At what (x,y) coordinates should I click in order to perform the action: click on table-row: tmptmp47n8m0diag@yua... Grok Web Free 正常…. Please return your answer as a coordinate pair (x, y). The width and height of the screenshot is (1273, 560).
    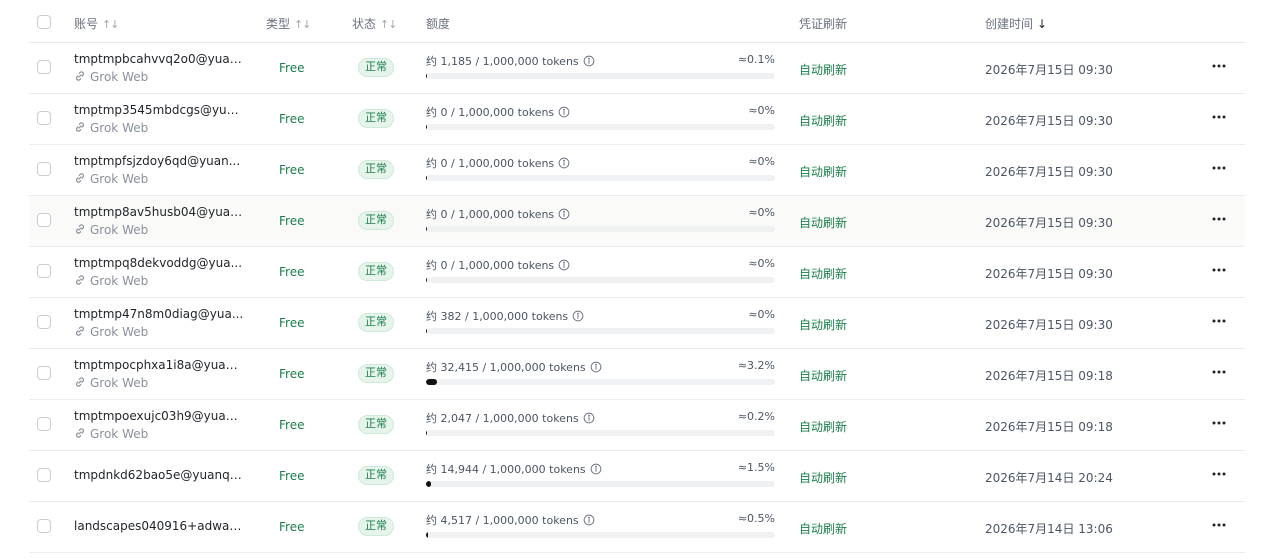
    Looking at the image, I should click on (637, 323).